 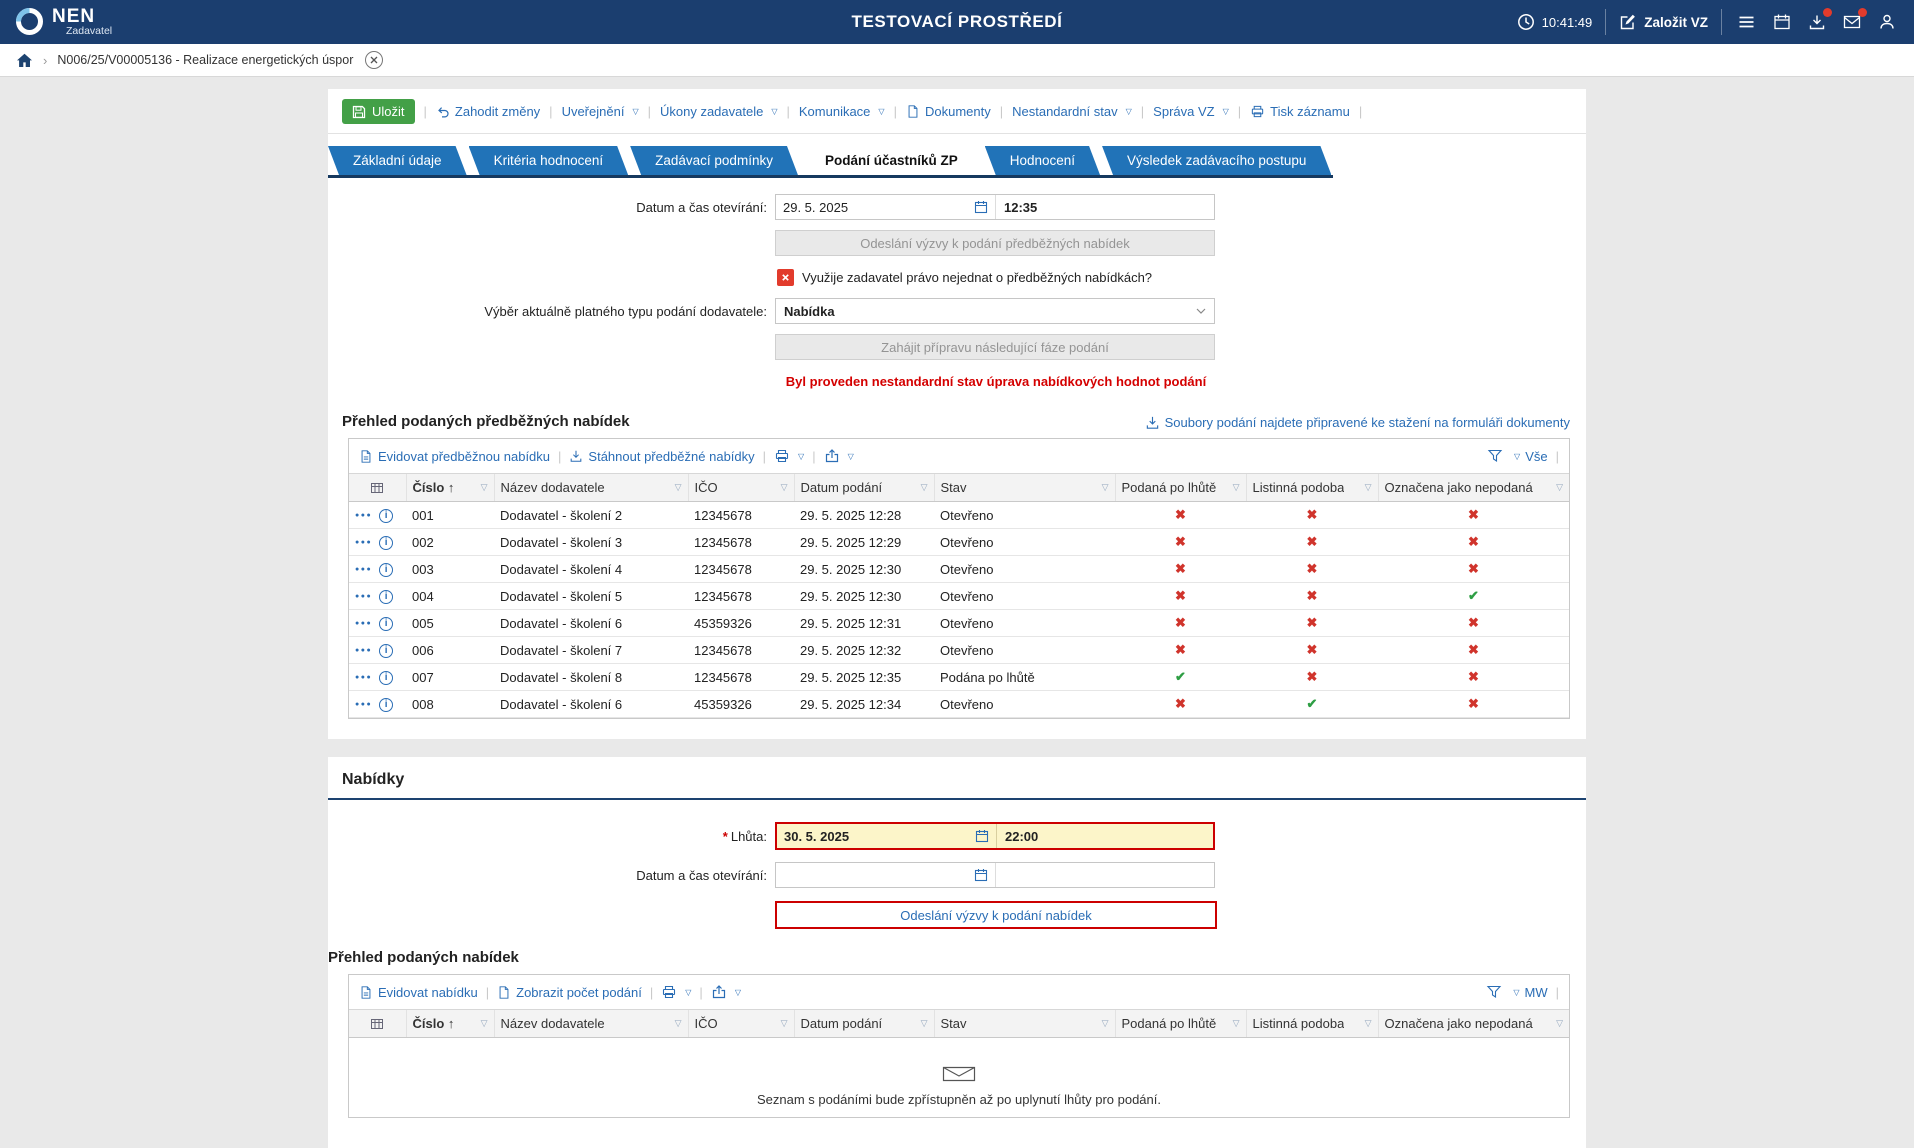 I want to click on toolbar-item-print-record: Tisk záznamu, so click(x=1300, y=111).